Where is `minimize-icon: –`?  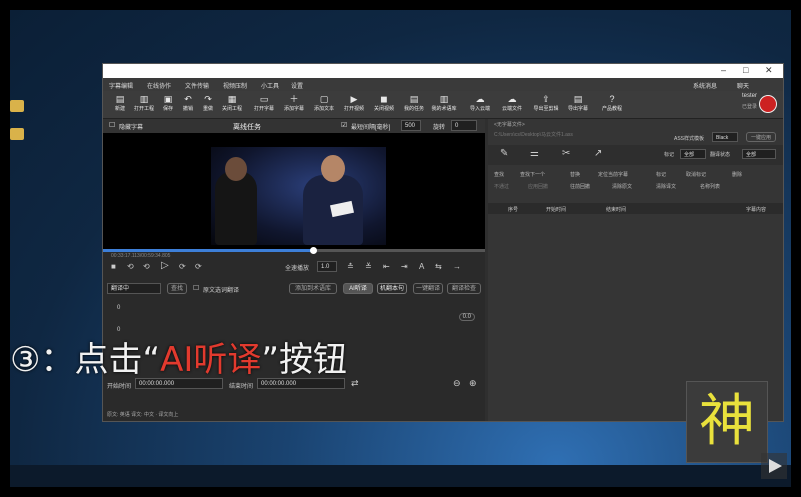
minimize-icon: – is located at coordinates (723, 70).